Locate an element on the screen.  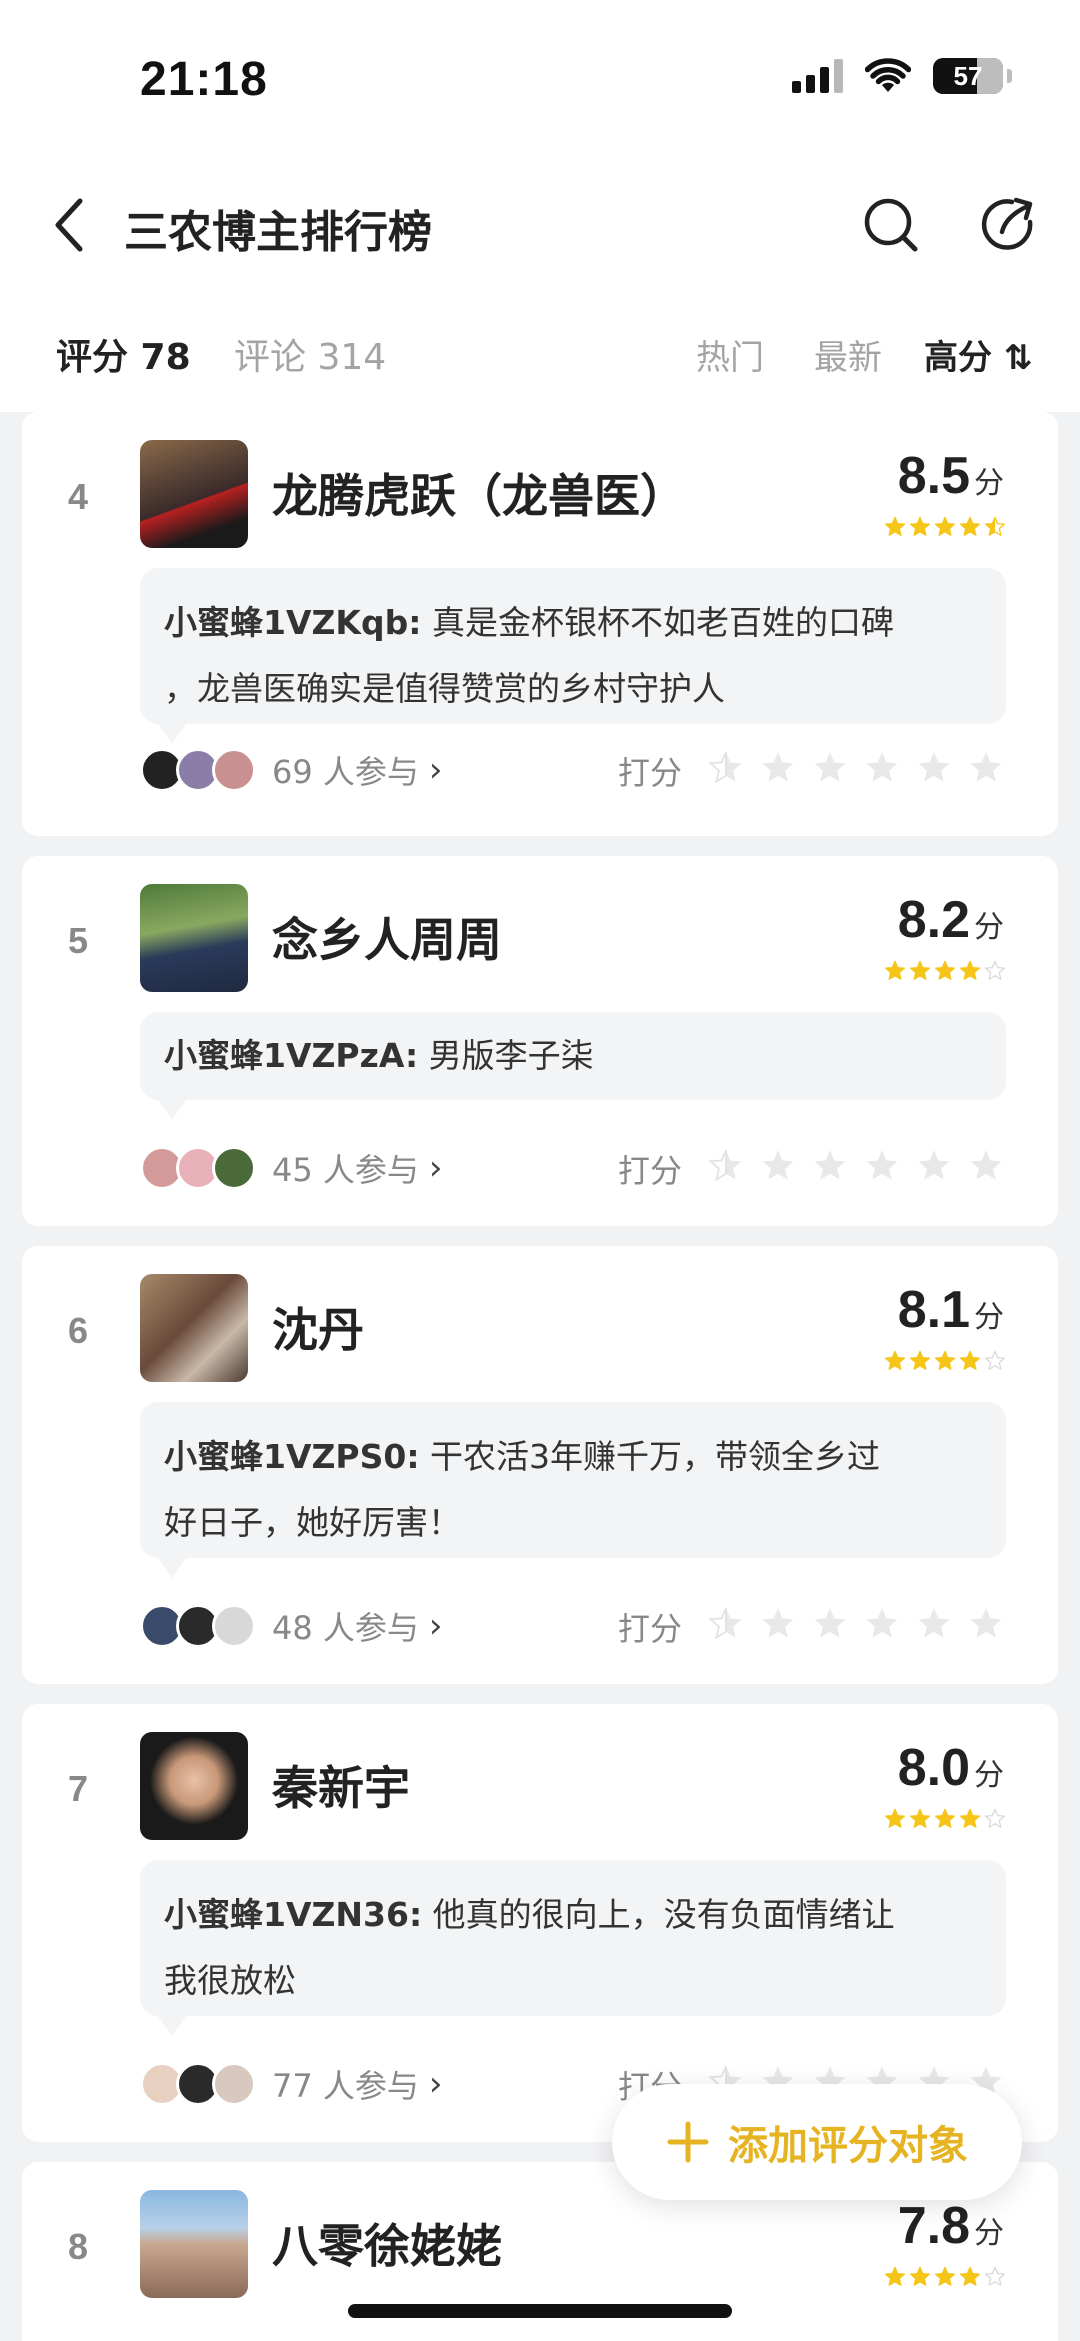
sort-high: 高分 ⇅ is located at coordinates (978, 354).